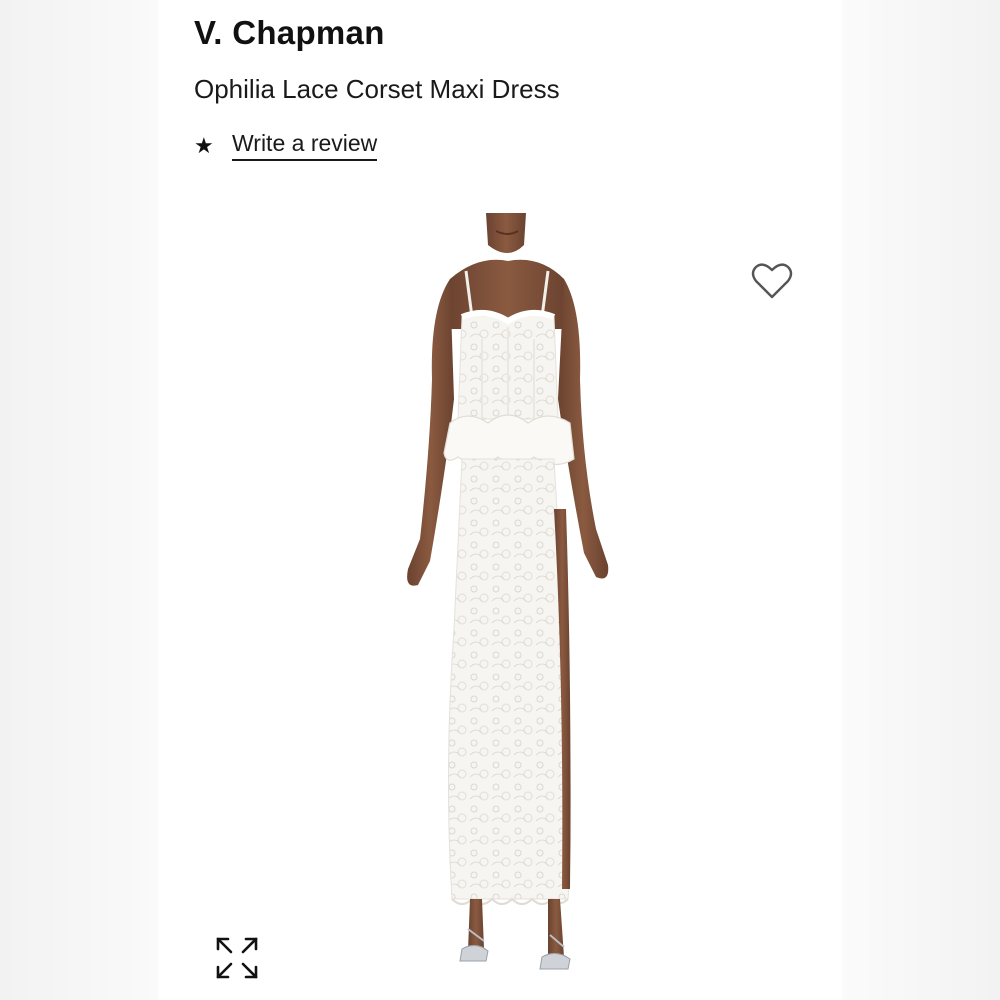  Describe the element at coordinates (204, 145) in the screenshot. I see `star-icon: ★` at that location.